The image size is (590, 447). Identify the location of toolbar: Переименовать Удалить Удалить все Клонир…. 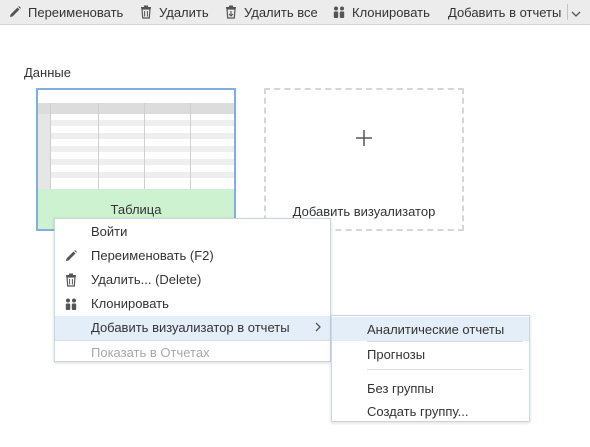
(295, 12).